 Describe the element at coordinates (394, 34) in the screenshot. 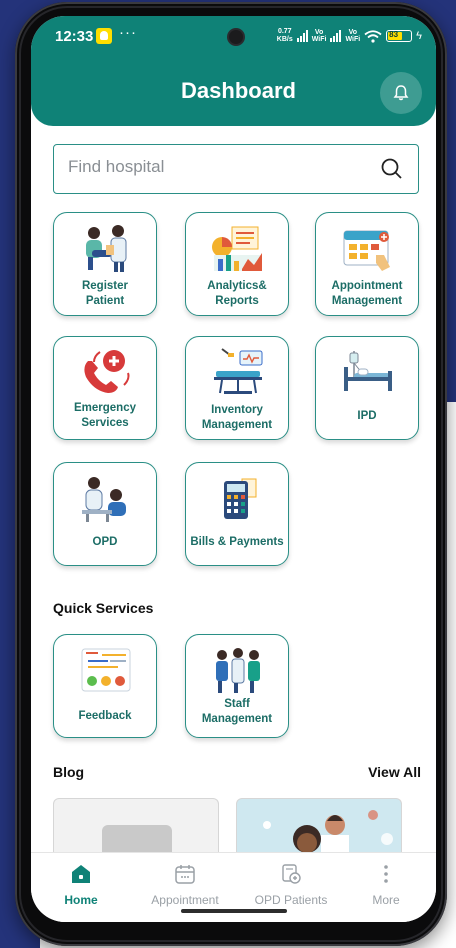

I see `battery-level: 83` at that location.